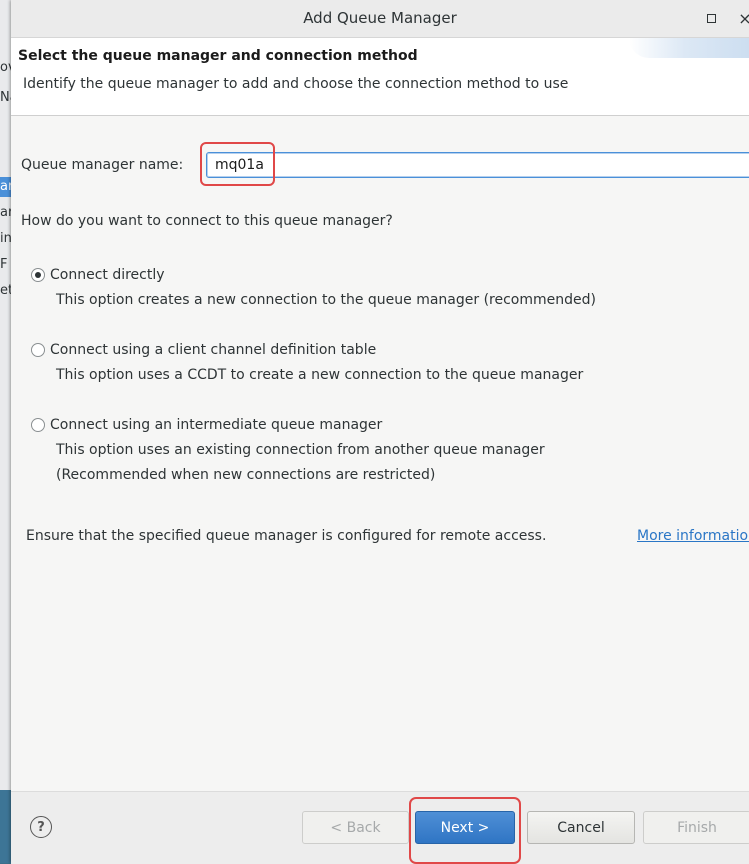 The image size is (749, 864). I want to click on header-banner-graphic, so click(689, 48).